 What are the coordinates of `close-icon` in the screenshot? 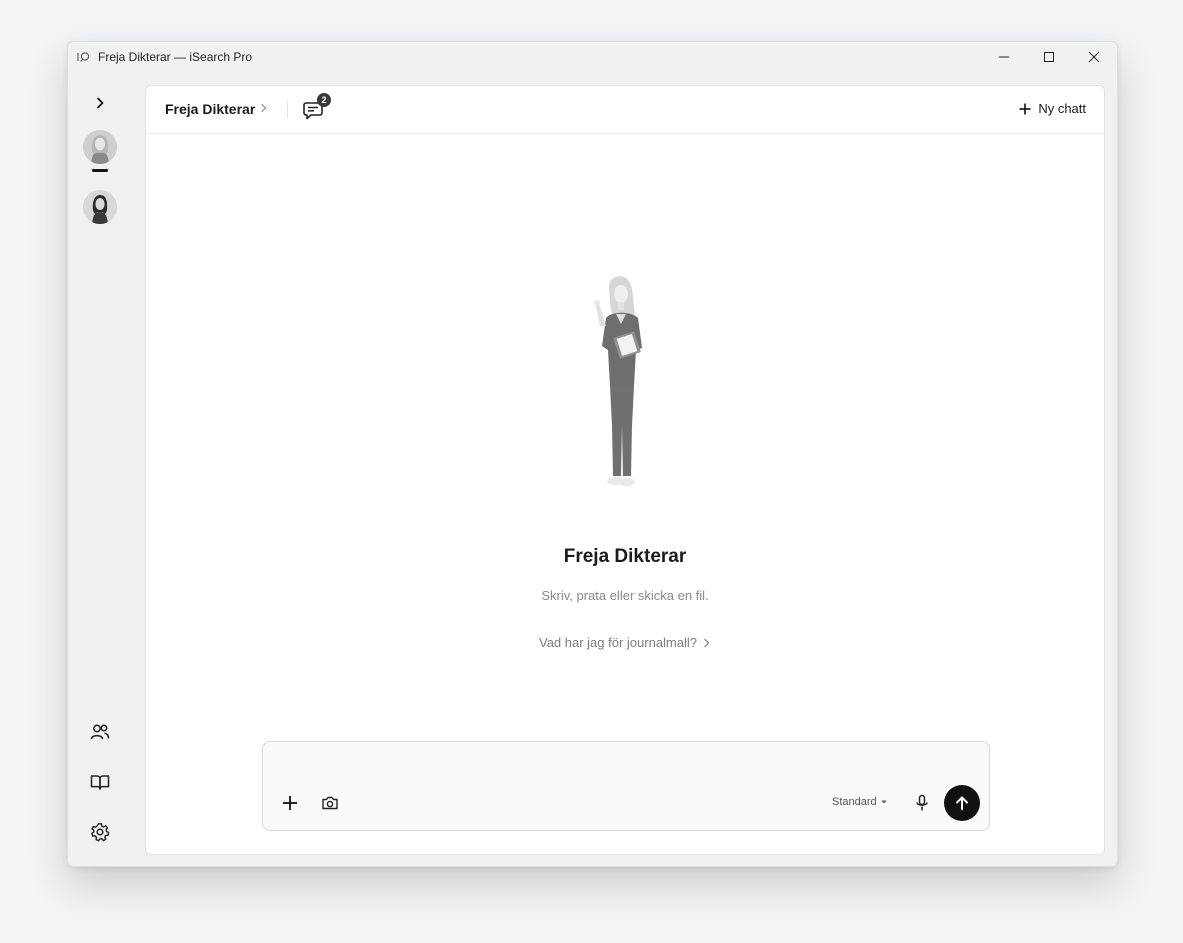 It's located at (1094, 57).